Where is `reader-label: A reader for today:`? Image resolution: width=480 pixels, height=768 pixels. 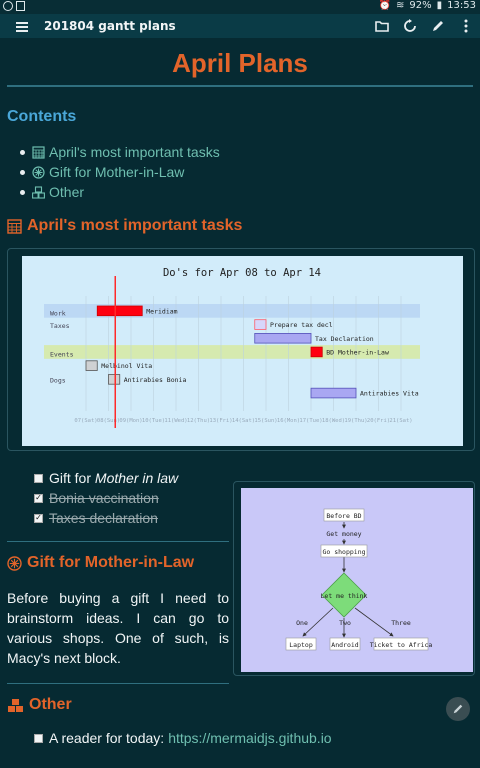
reader-label: A reader for today: is located at coordinates (107, 738).